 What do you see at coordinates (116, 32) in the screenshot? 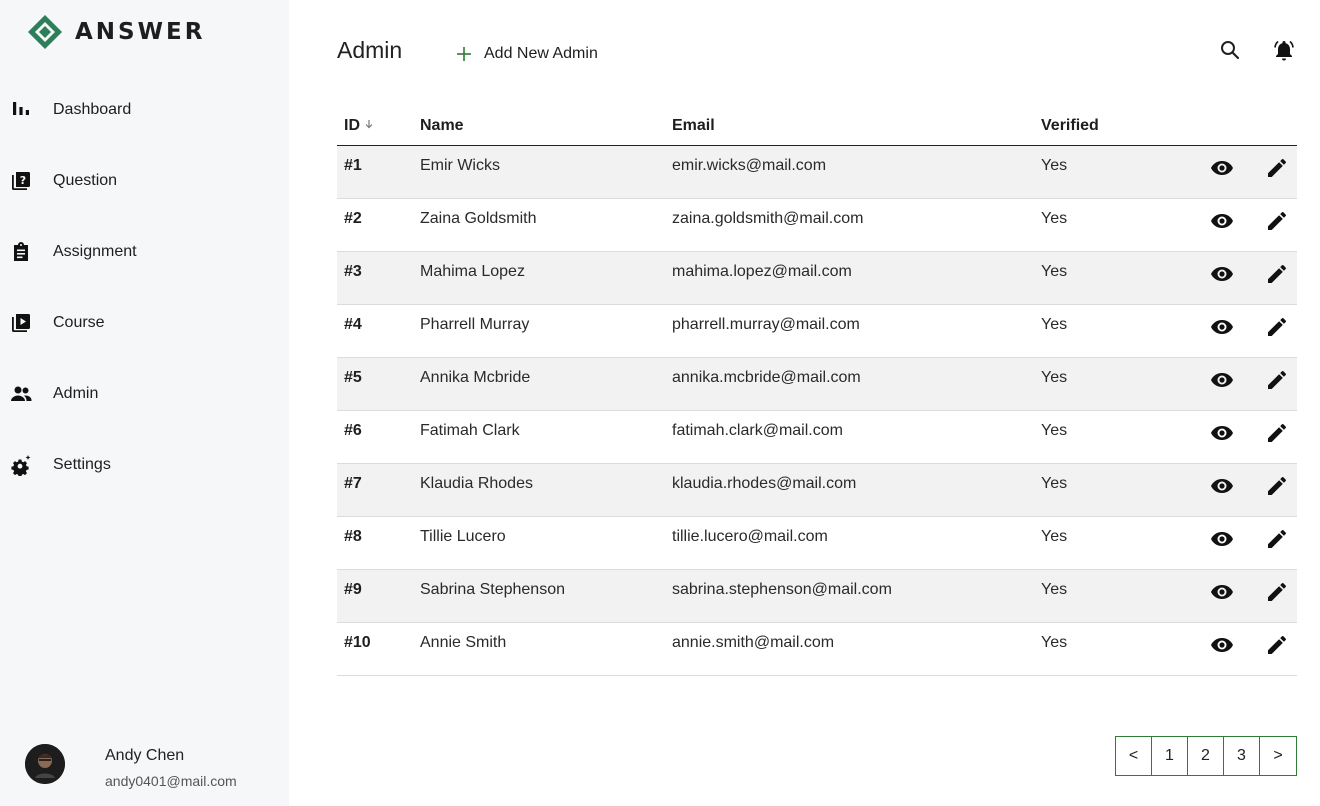
I see `app-logo: ANSWER` at bounding box center [116, 32].